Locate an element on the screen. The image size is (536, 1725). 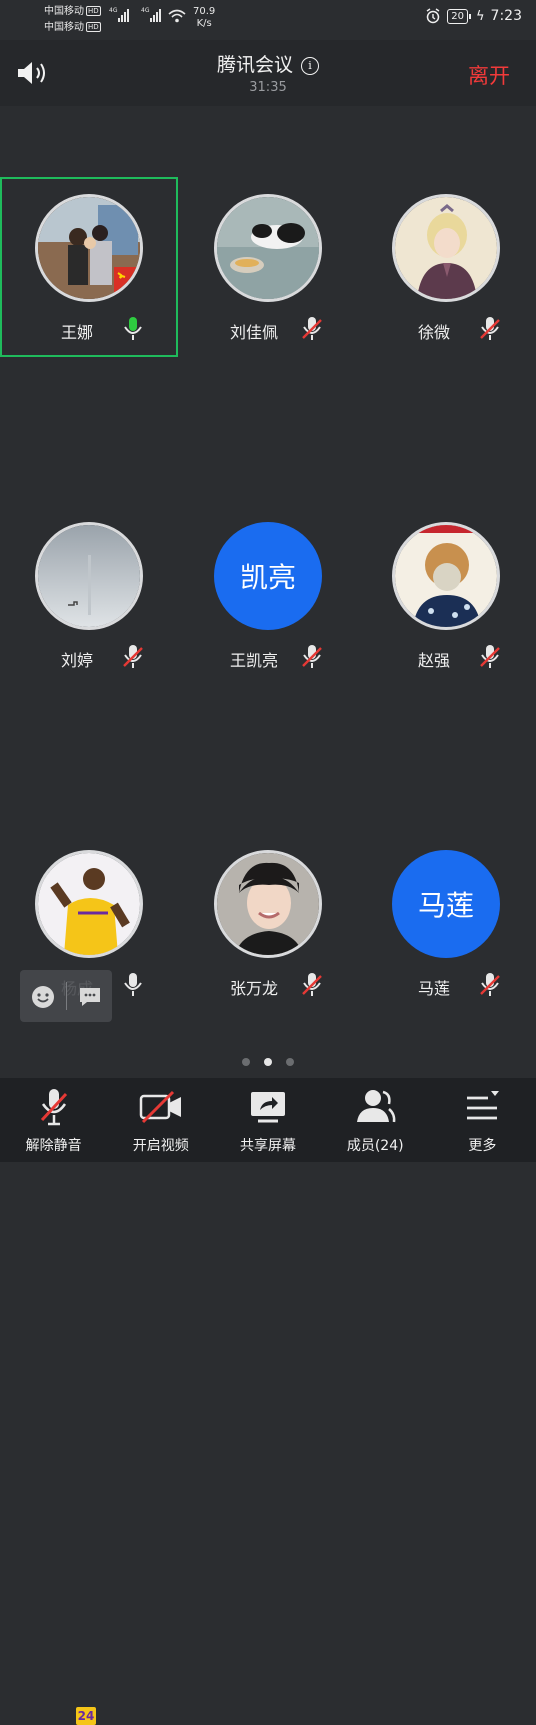
info-icon: i is located at coordinates (310, 66).